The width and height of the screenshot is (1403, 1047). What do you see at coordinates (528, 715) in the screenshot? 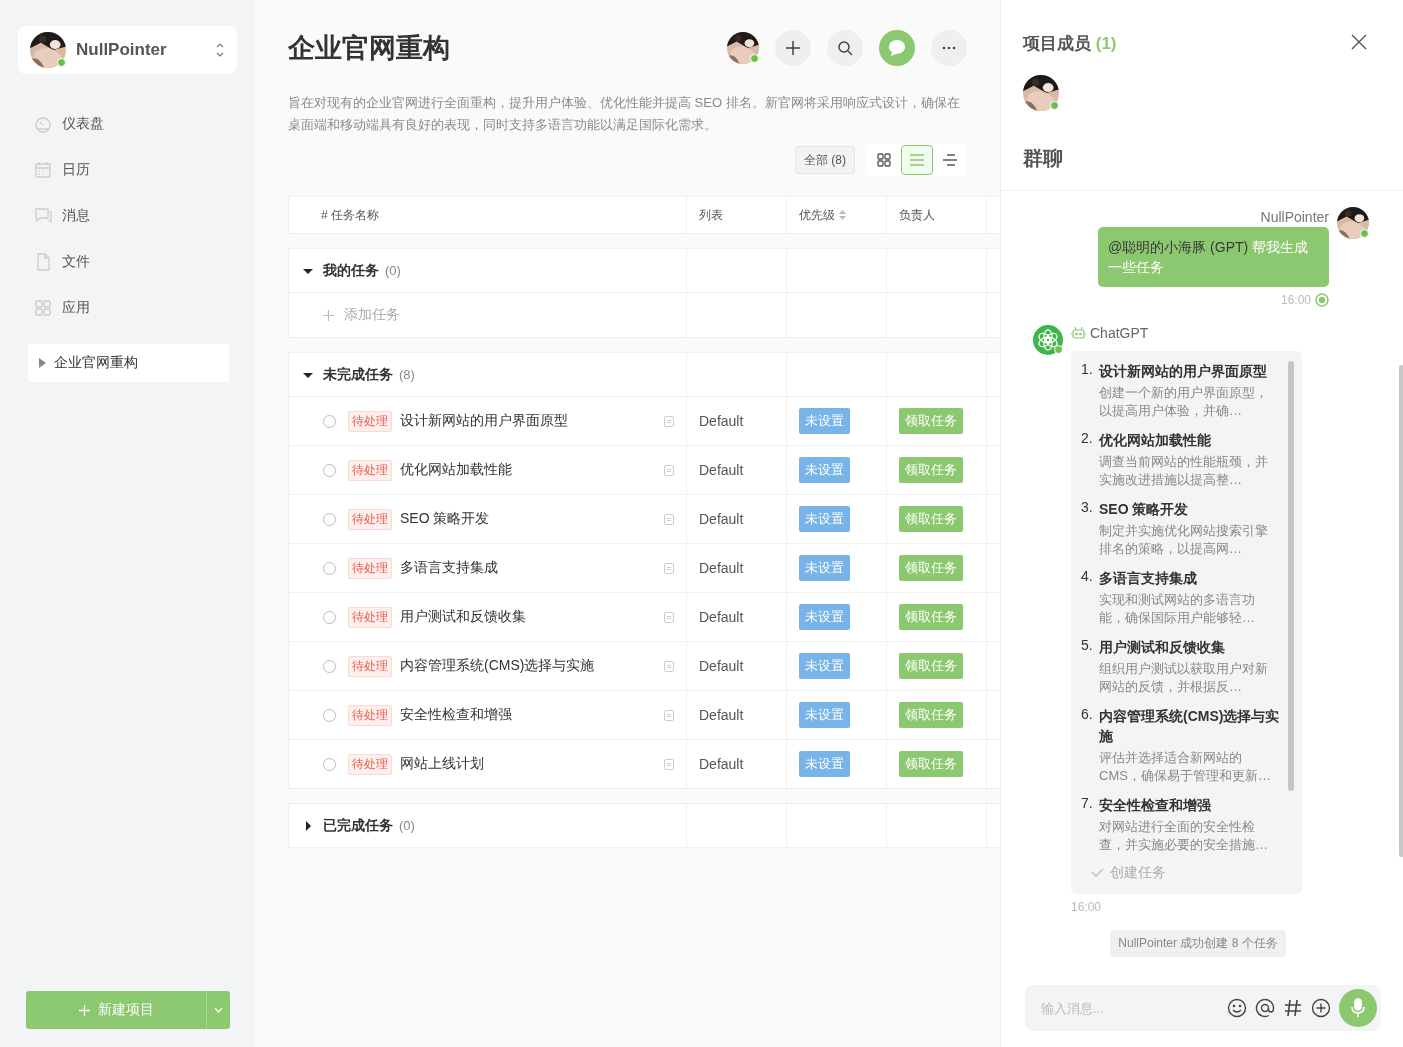
I see `task-name: 安全性检查和增强` at bounding box center [528, 715].